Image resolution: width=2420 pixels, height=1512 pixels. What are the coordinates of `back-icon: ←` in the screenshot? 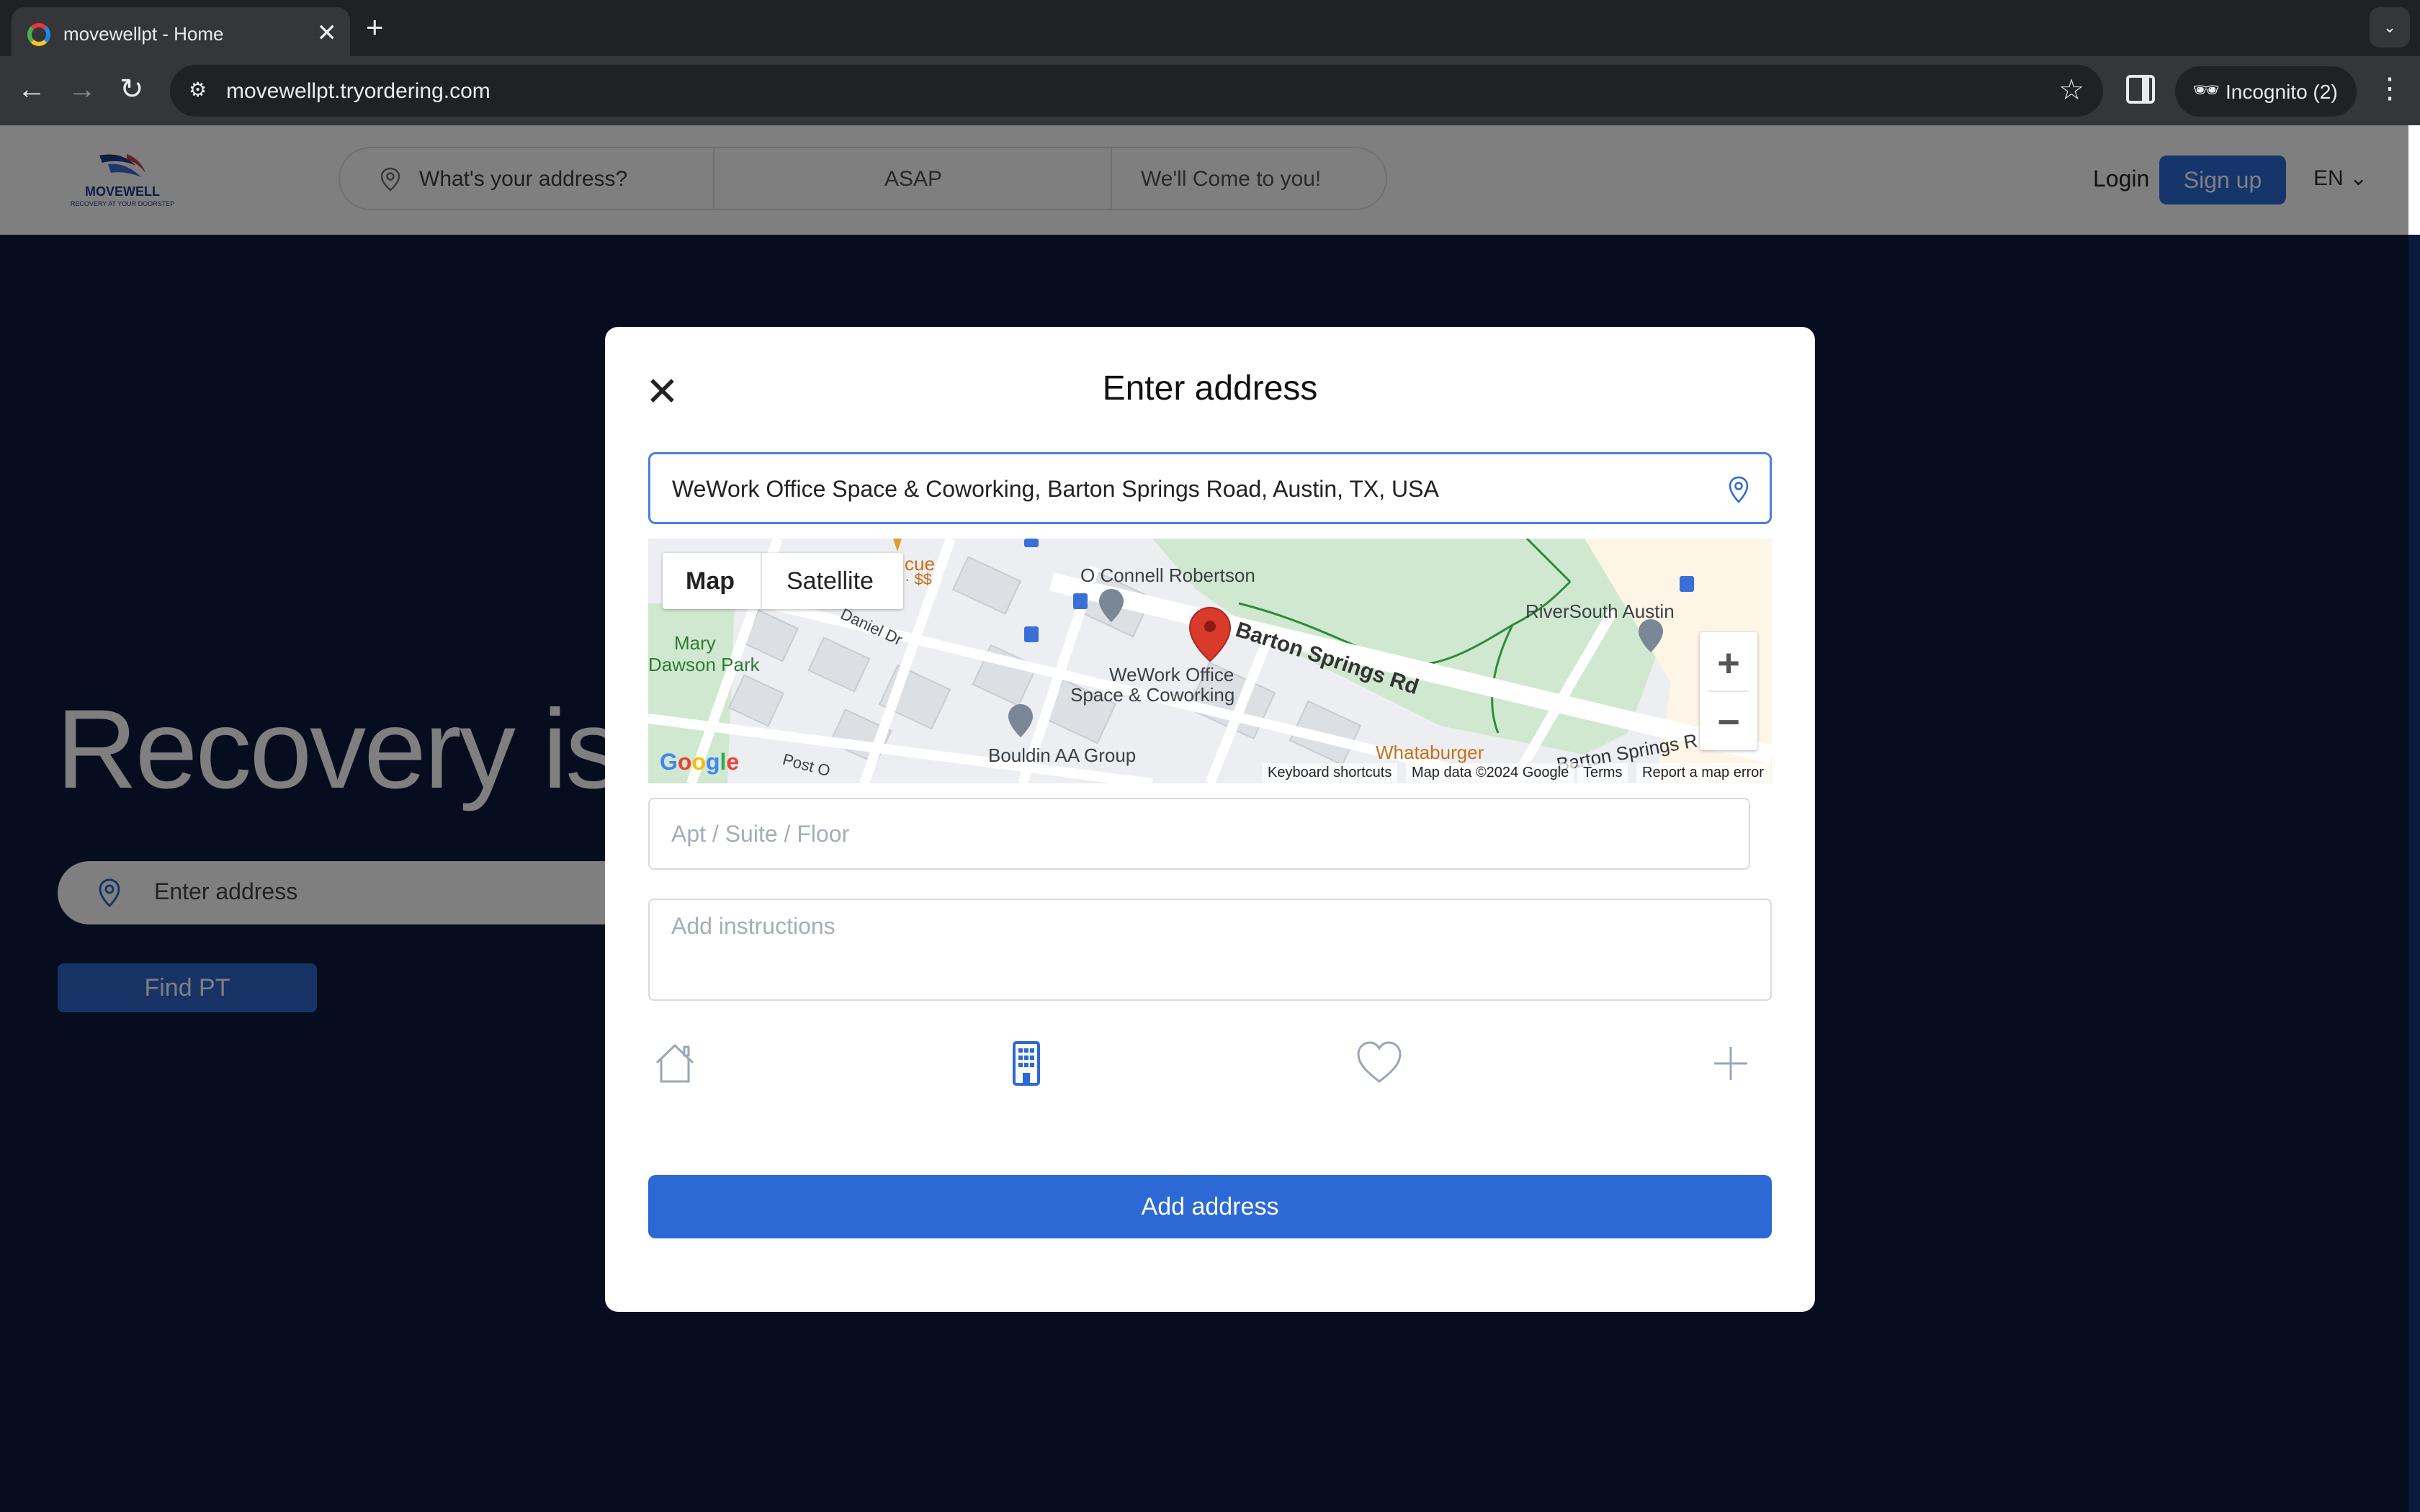 It's located at (31, 89).